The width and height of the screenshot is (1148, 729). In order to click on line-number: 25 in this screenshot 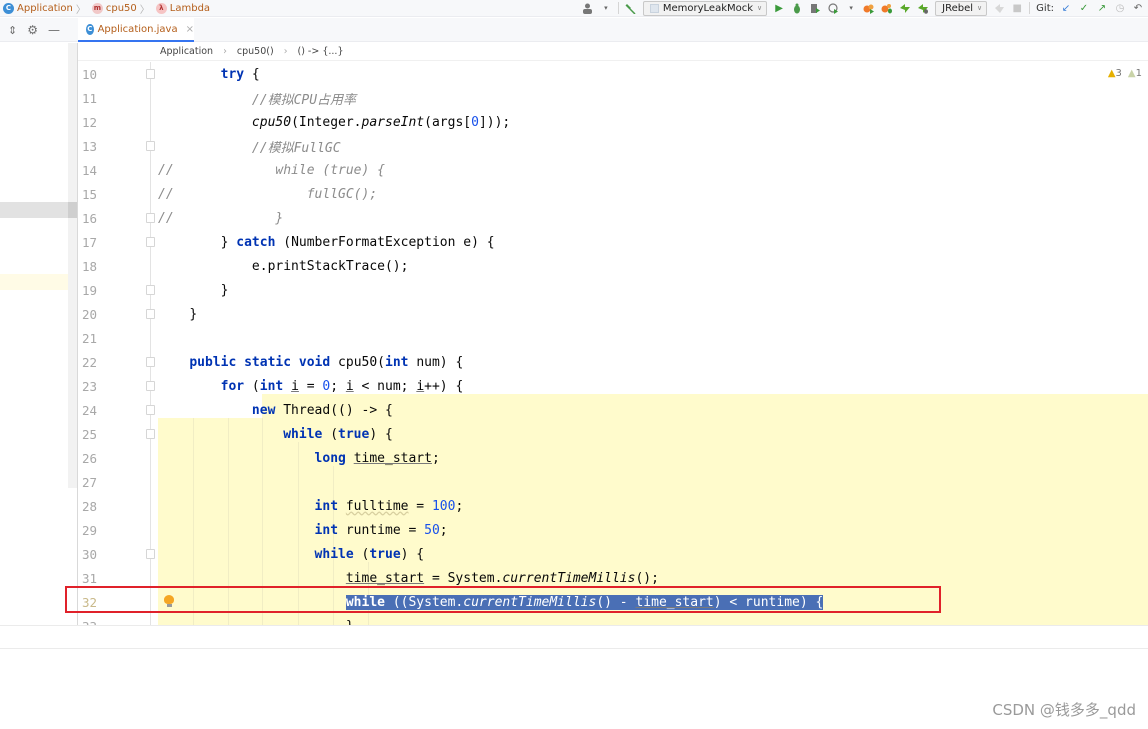, I will do `click(97, 434)`.